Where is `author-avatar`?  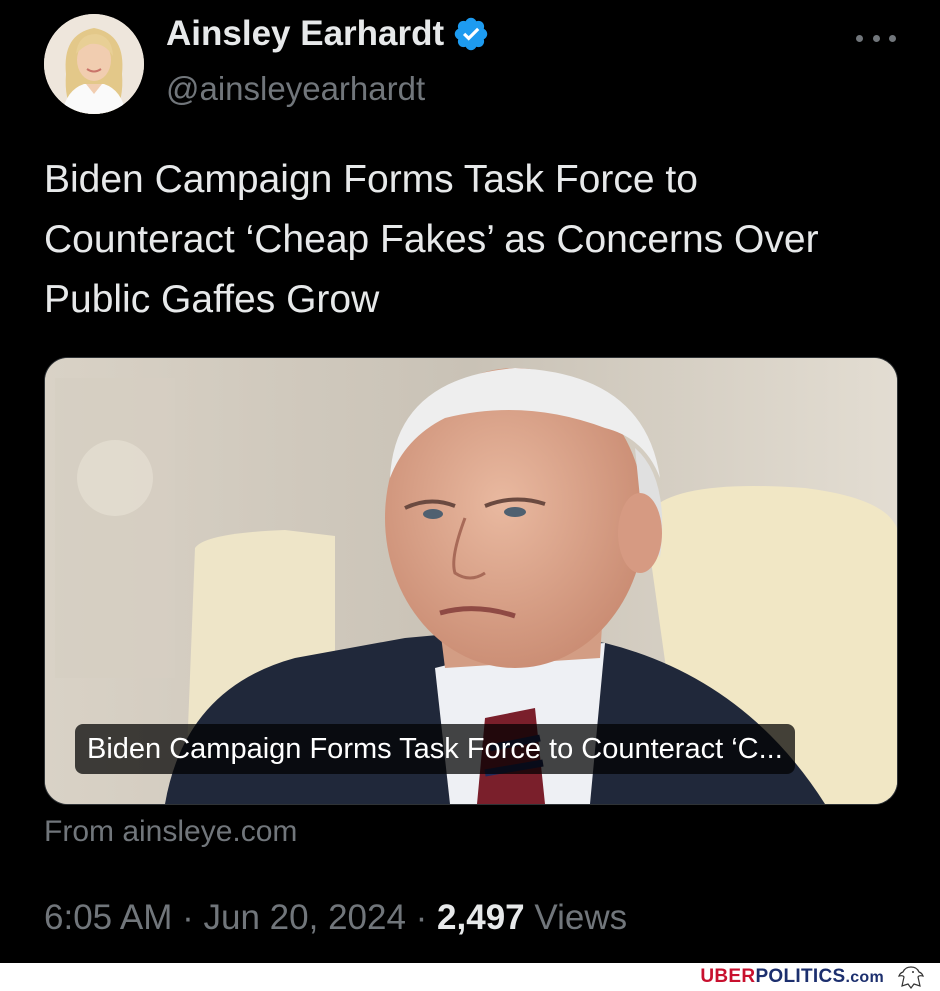 author-avatar is located at coordinates (94, 64).